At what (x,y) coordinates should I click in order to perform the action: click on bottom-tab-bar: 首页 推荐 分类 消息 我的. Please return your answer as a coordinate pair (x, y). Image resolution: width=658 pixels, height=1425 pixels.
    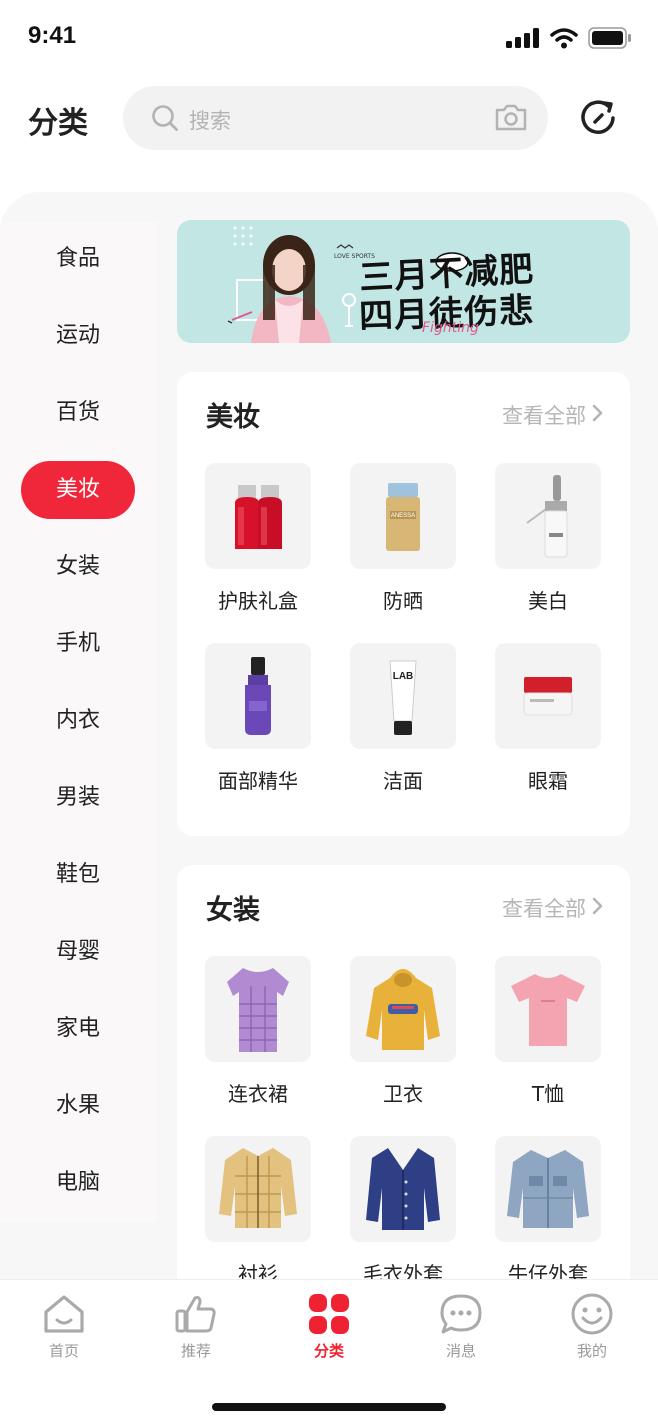
    Looking at the image, I should click on (329, 1352).